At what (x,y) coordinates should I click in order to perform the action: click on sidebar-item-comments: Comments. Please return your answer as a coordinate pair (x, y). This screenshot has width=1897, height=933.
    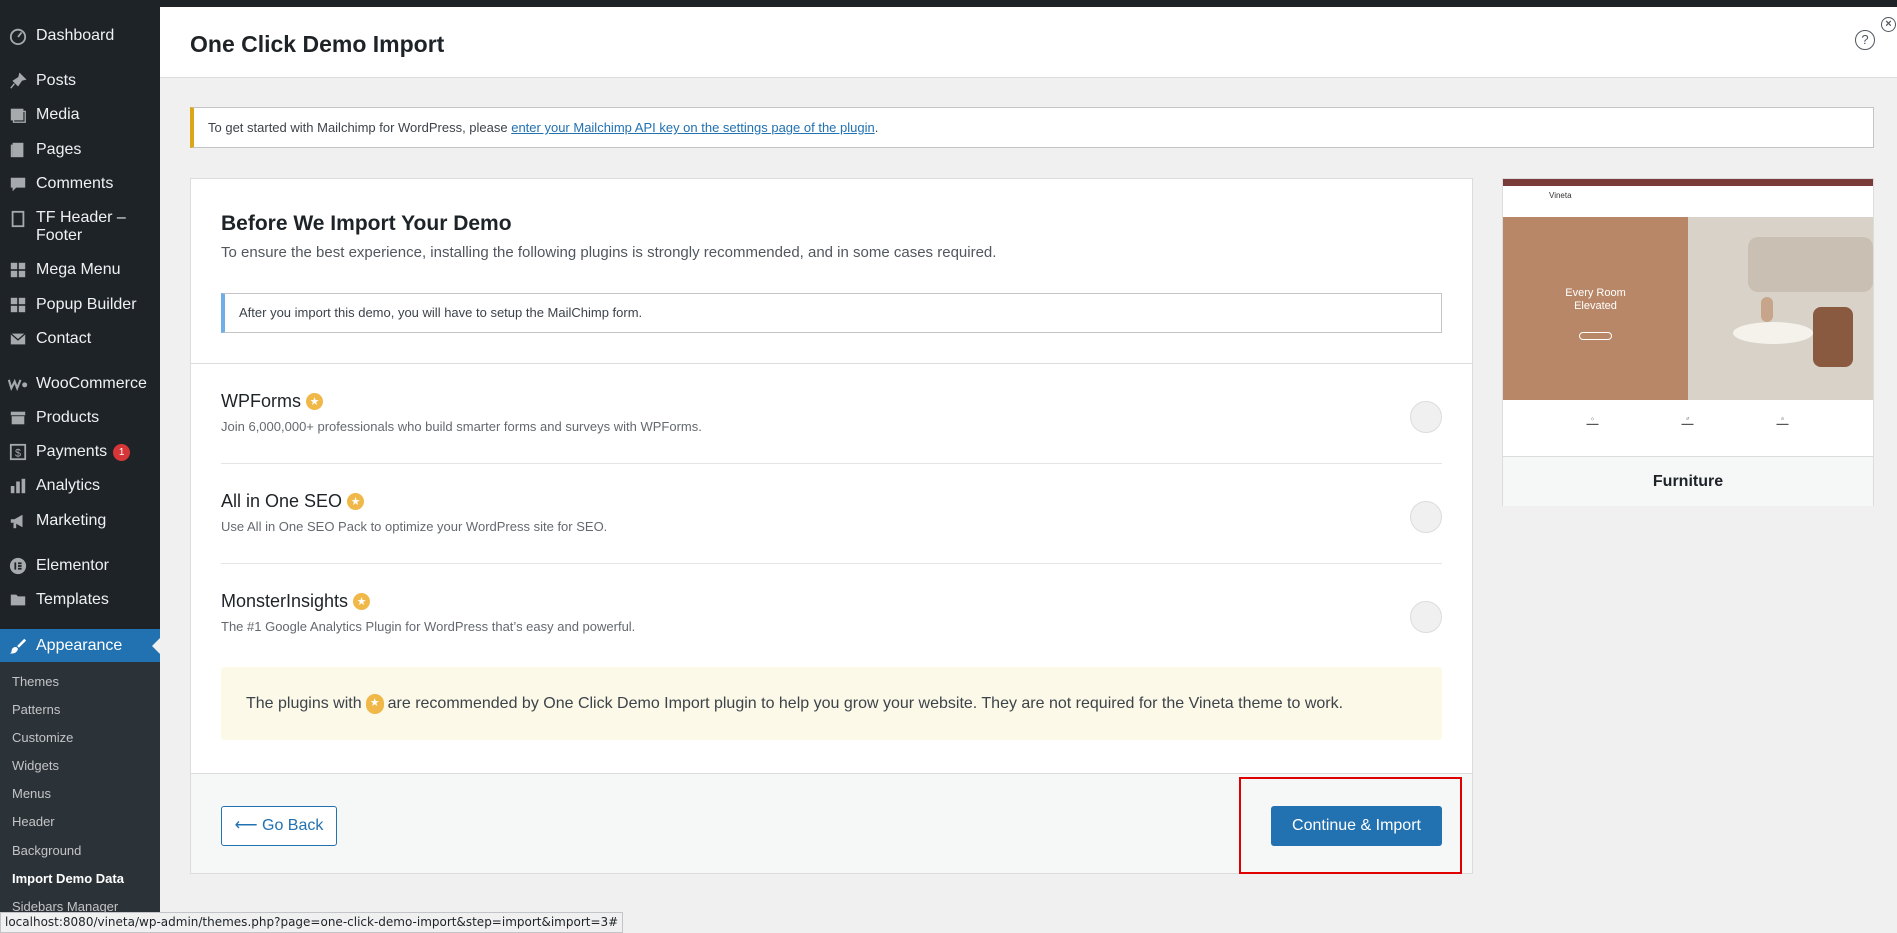
    Looking at the image, I should click on (80, 184).